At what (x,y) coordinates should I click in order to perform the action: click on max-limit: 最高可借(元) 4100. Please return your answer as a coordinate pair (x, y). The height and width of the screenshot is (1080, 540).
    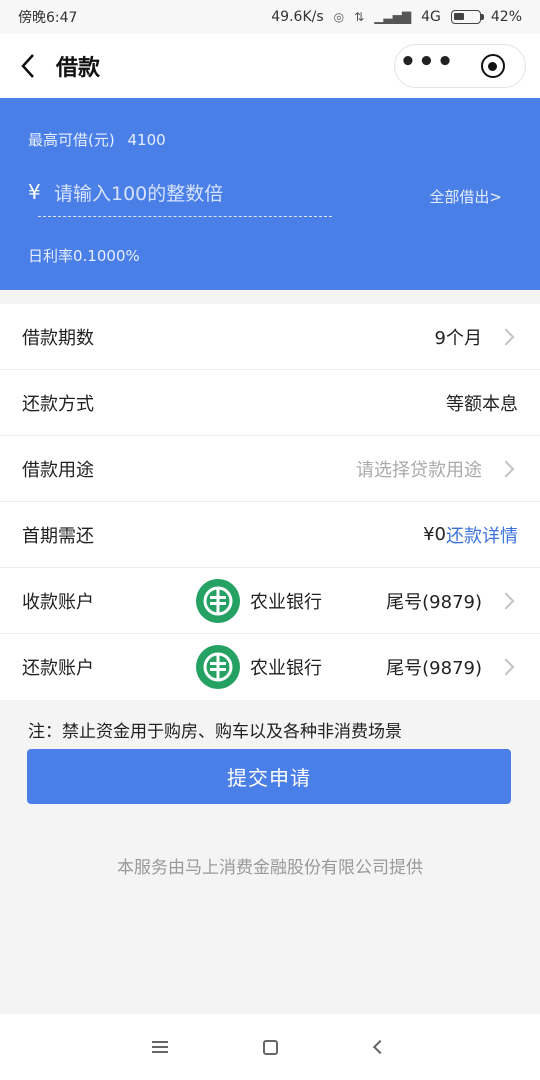
    Looking at the image, I should click on (97, 139).